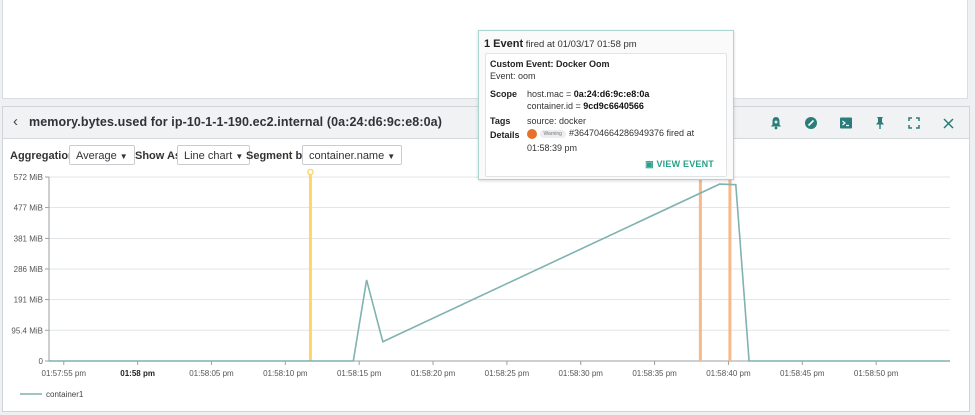  What do you see at coordinates (914, 123) in the screenshot?
I see `fullscreen-icon` at bounding box center [914, 123].